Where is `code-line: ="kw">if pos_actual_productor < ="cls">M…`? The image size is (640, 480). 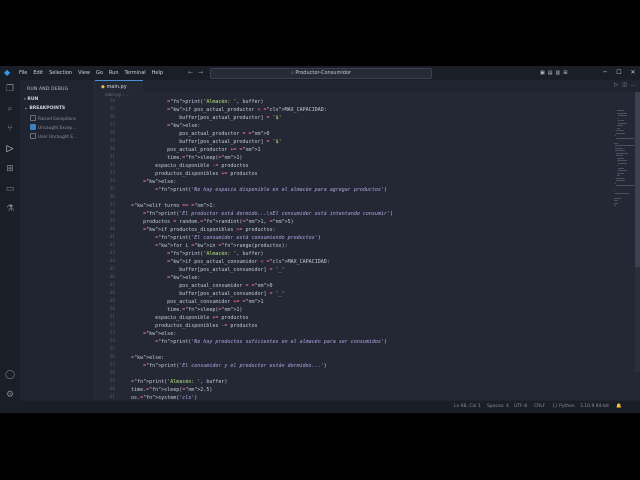 code-line: ="kw">if pos_actual_productor < ="cls">M… is located at coordinates (223, 110).